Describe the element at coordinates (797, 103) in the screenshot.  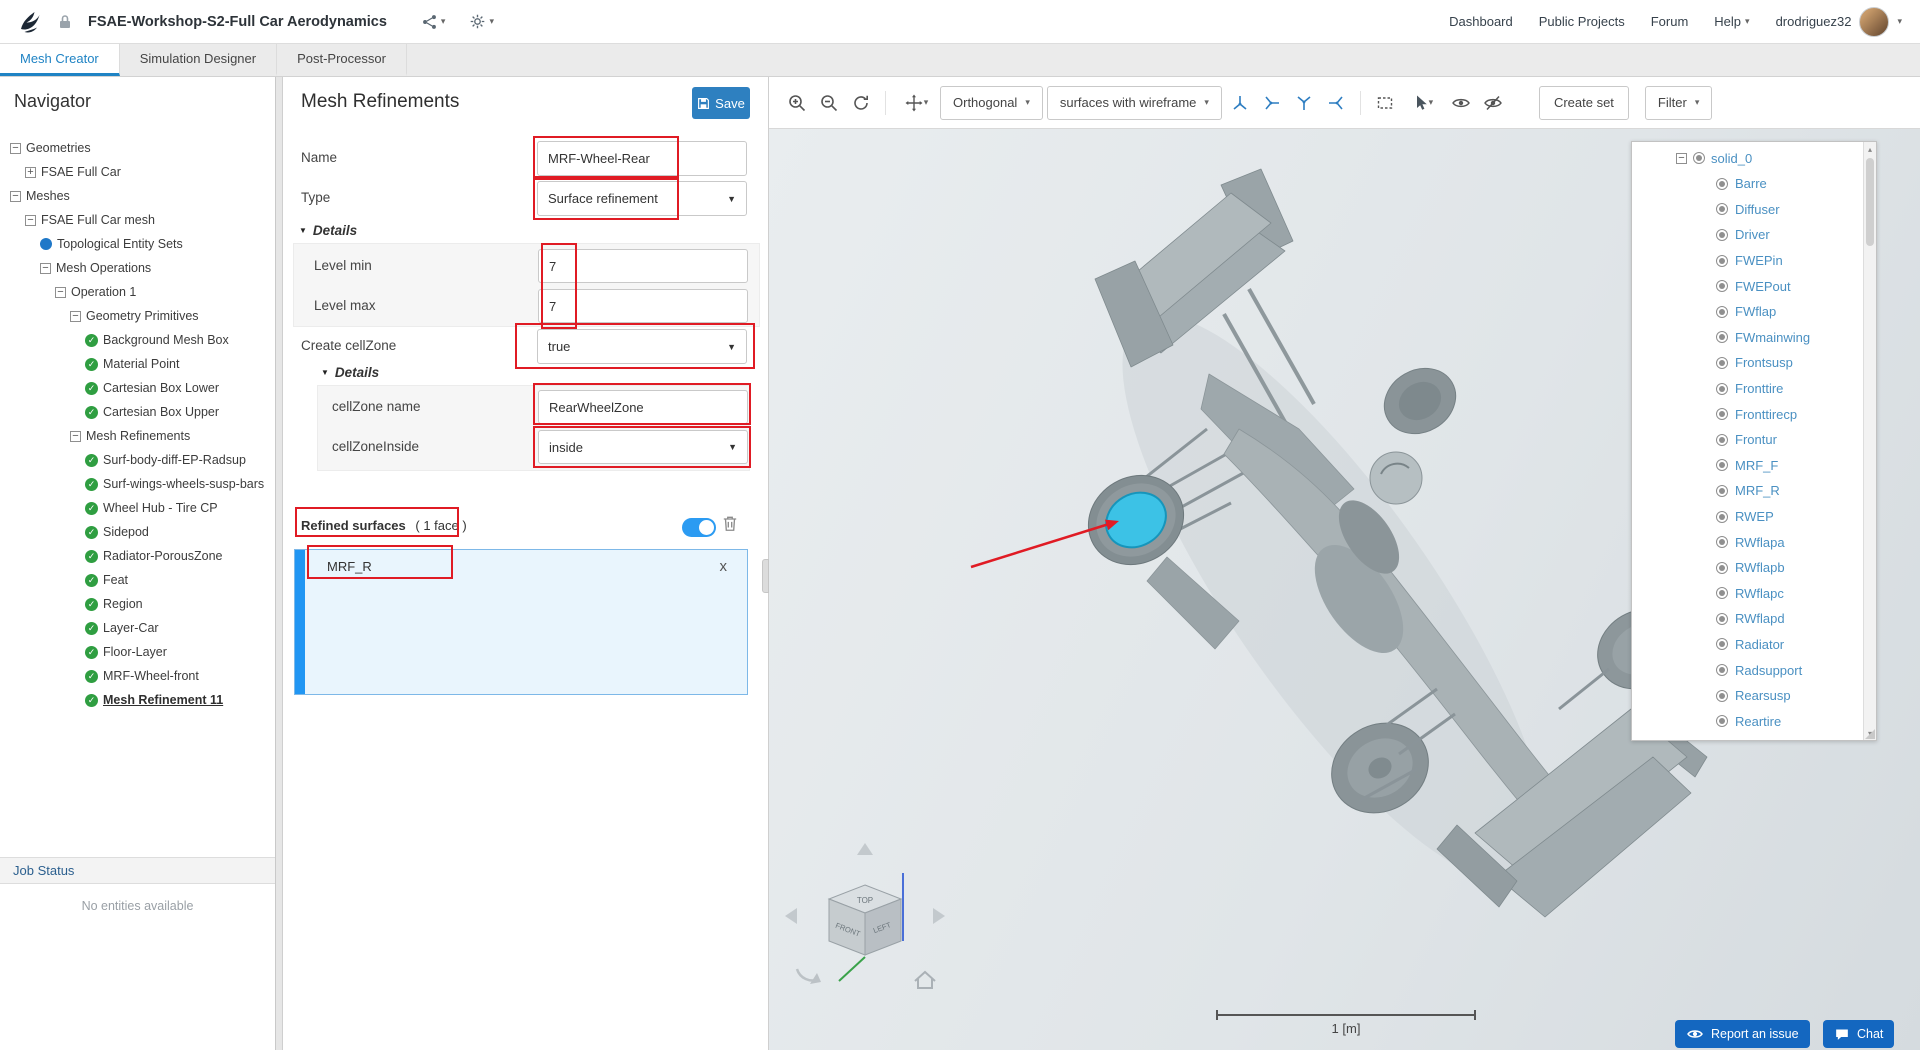
I see `zoom-in-button` at that location.